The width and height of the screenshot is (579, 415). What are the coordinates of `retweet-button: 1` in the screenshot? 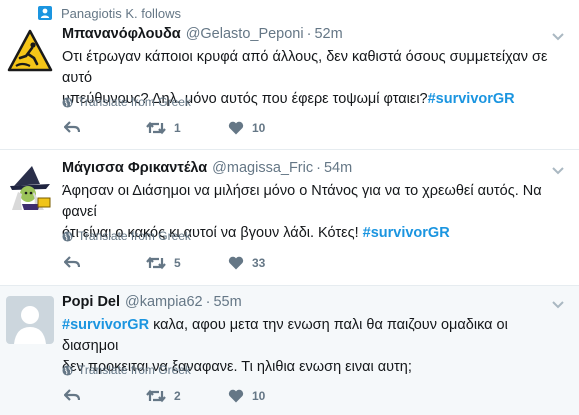 It's located at (163, 128).